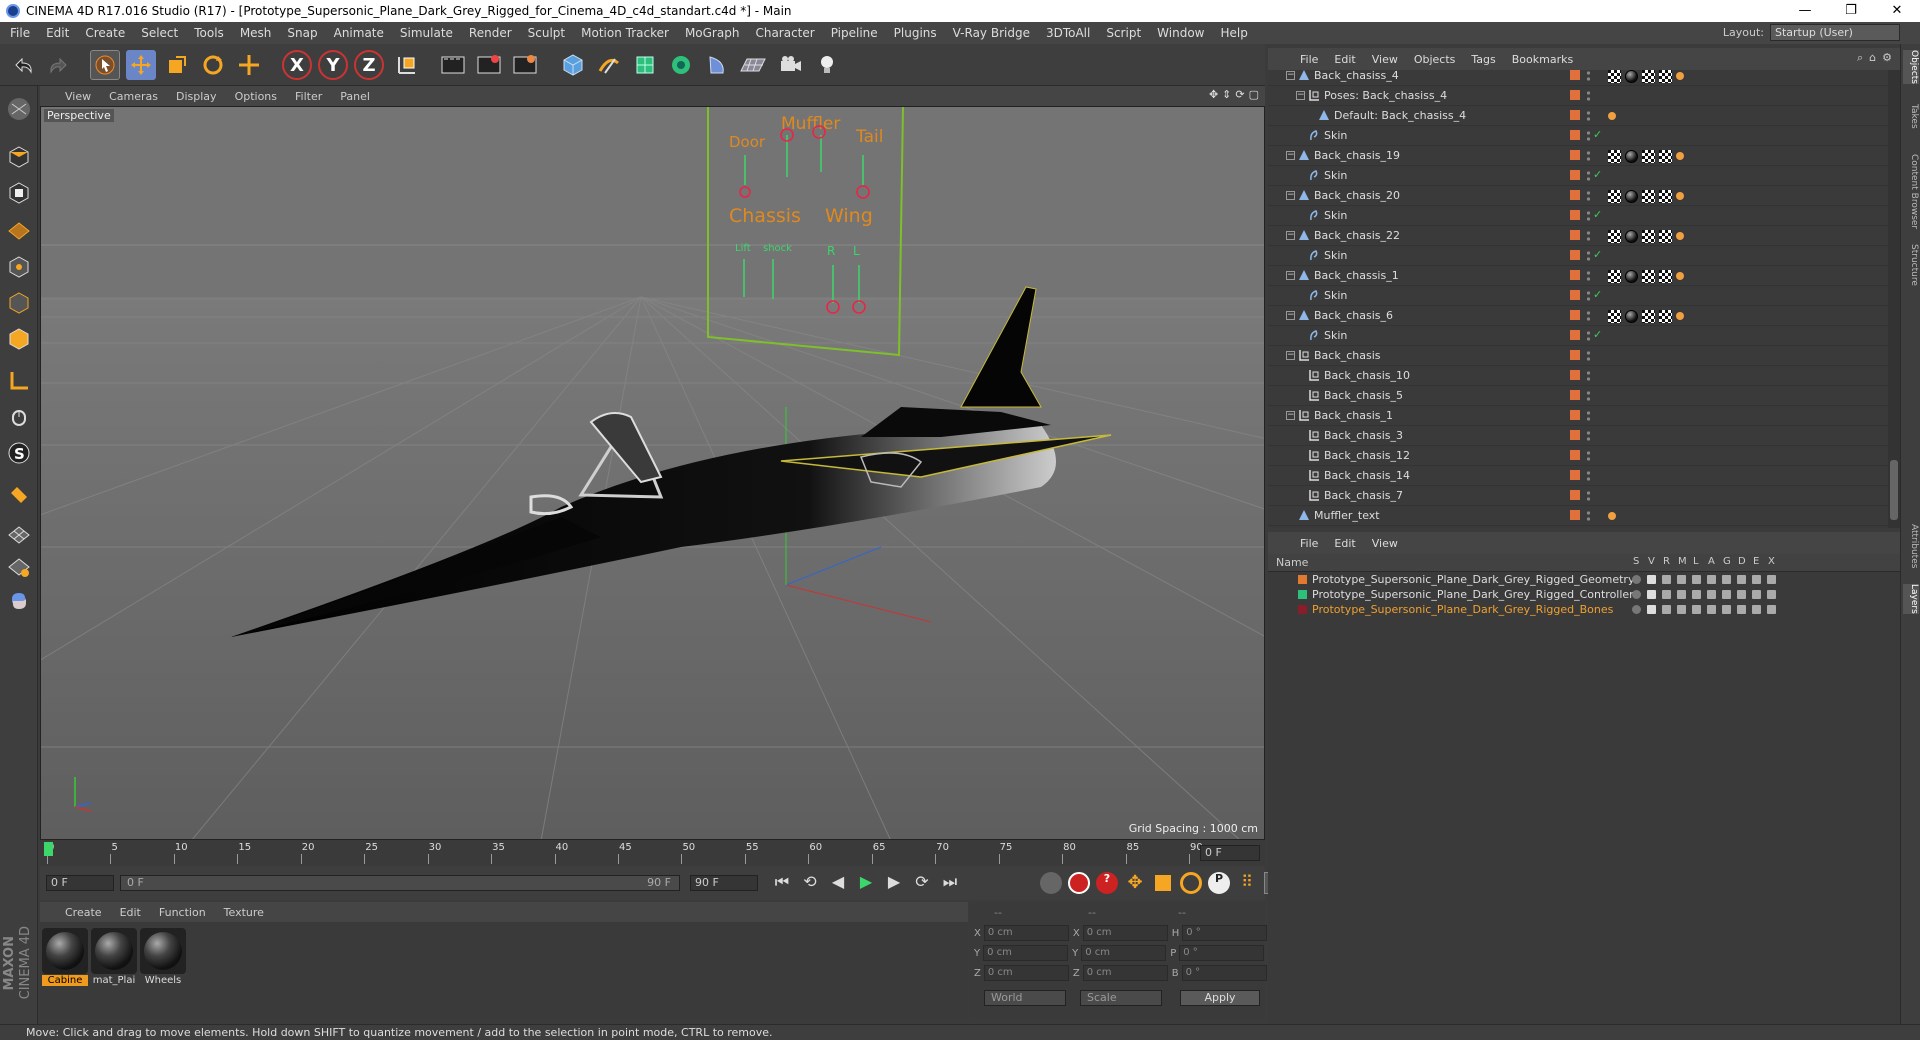 The height and width of the screenshot is (1040, 1920). Describe the element at coordinates (950, 883) in the screenshot. I see `go-to-end-icon: ⏭` at that location.